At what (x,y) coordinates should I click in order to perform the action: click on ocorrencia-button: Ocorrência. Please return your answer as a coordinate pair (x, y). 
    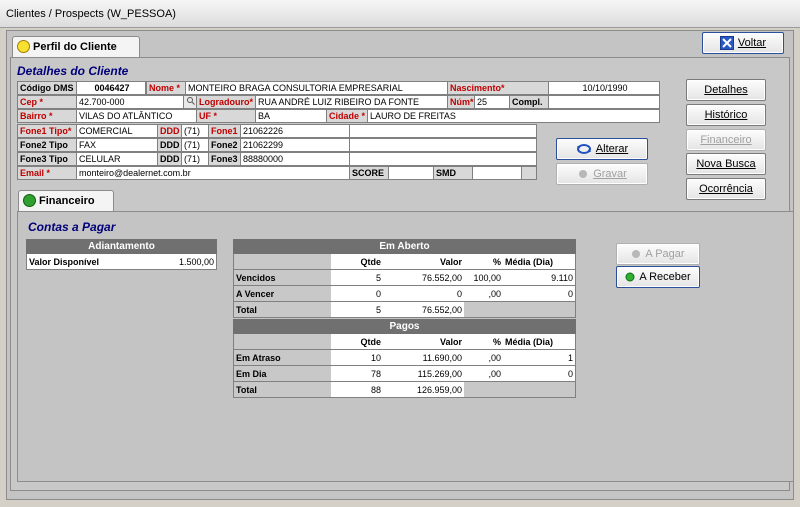
    Looking at the image, I should click on (726, 189).